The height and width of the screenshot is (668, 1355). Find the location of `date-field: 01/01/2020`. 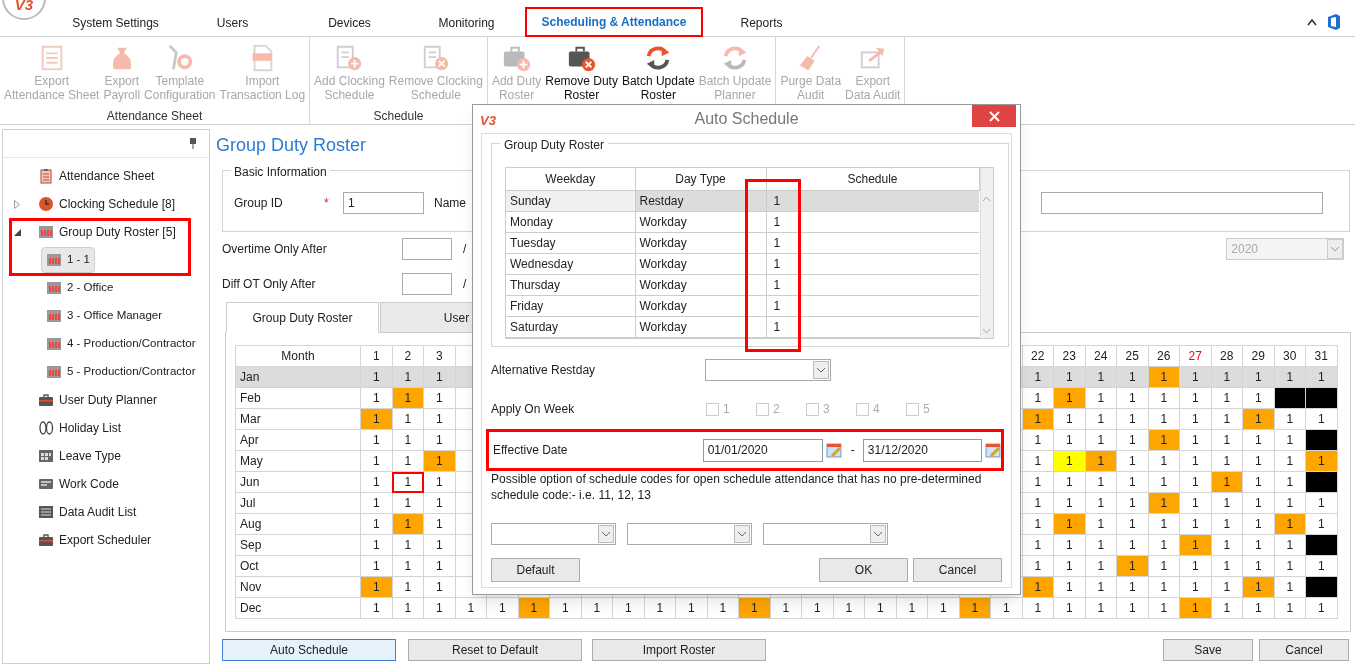

date-field: 01/01/2020 is located at coordinates (762, 450).